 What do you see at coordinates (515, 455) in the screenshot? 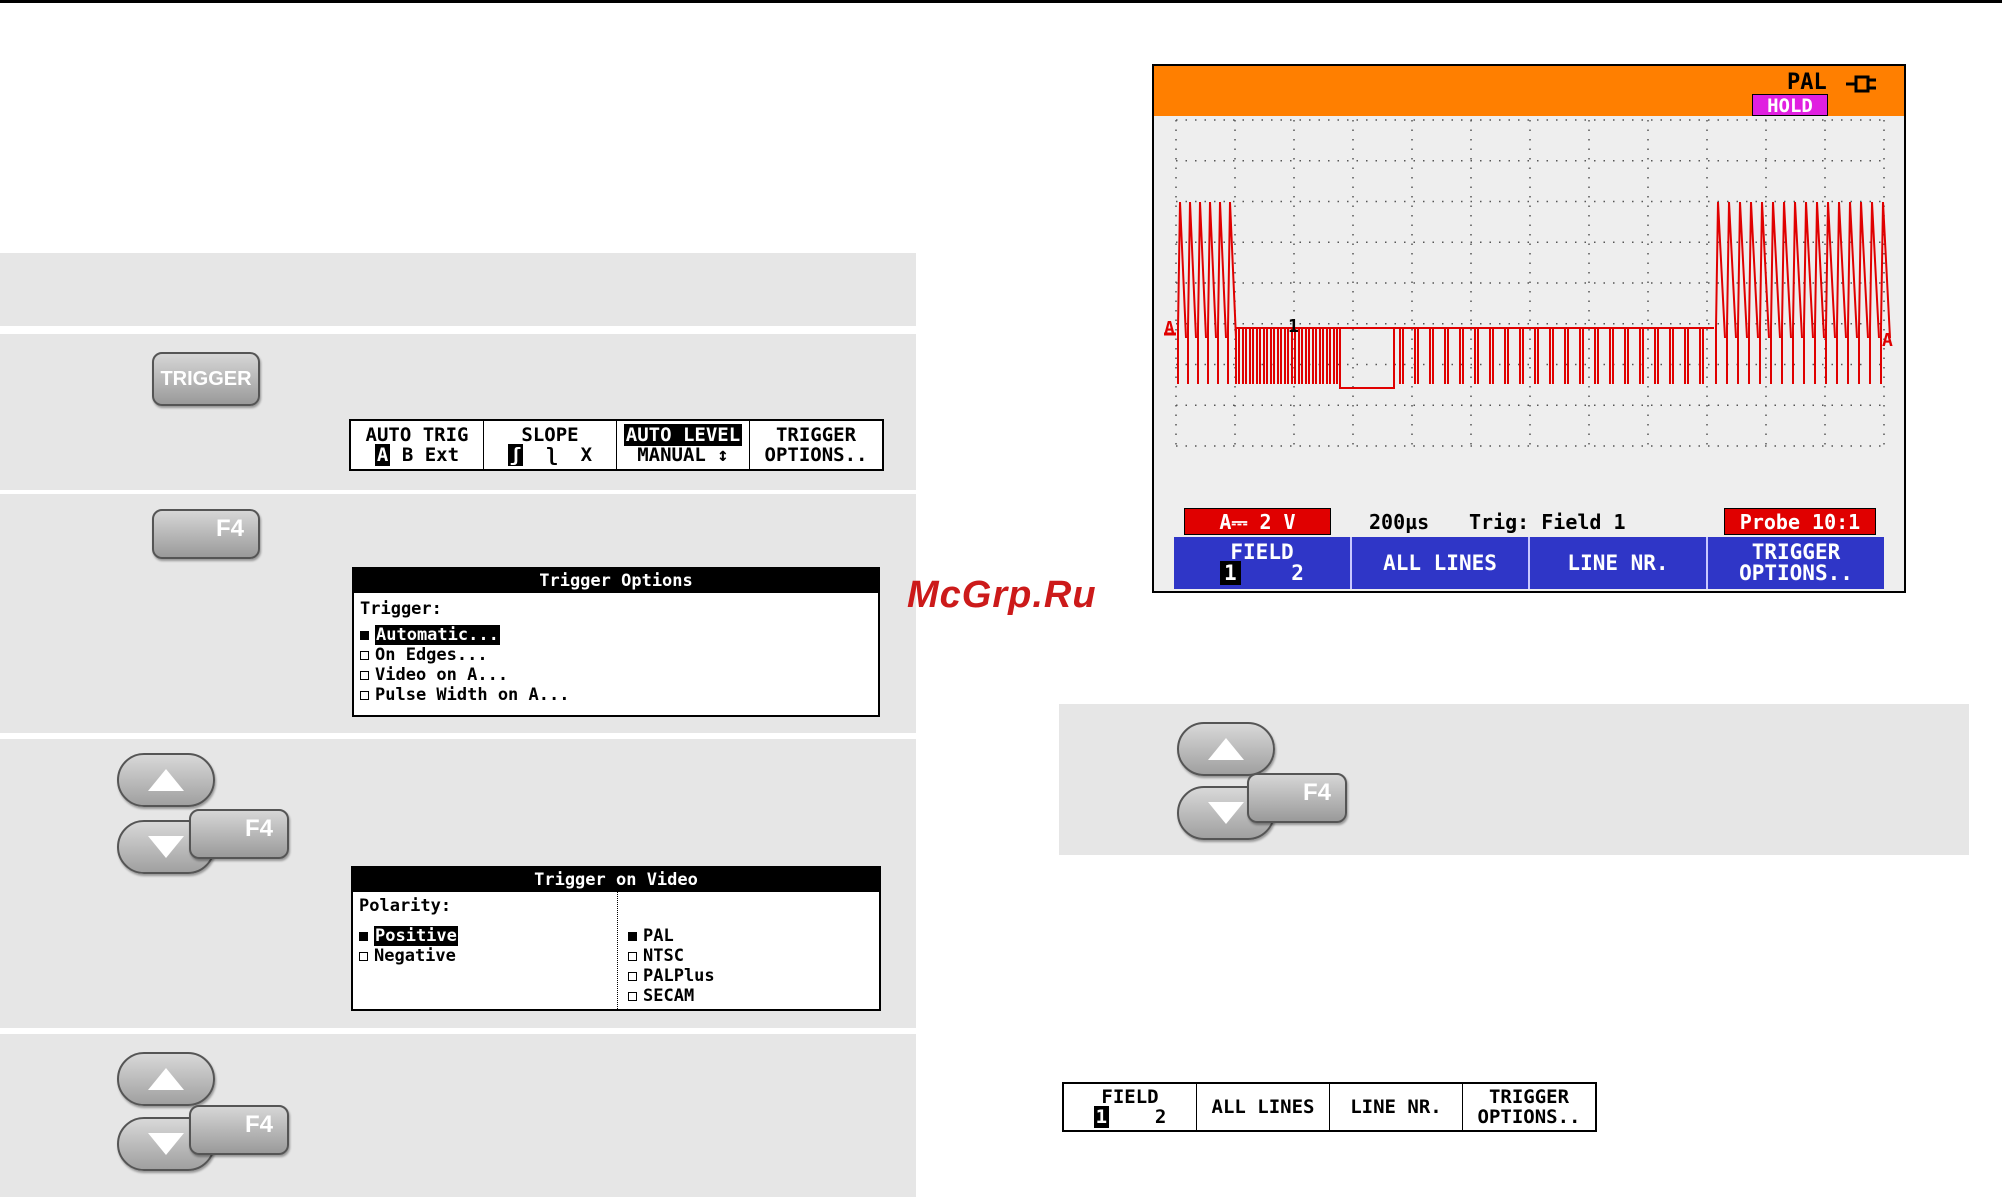
I see `slope-rise-icon: ʃ` at bounding box center [515, 455].